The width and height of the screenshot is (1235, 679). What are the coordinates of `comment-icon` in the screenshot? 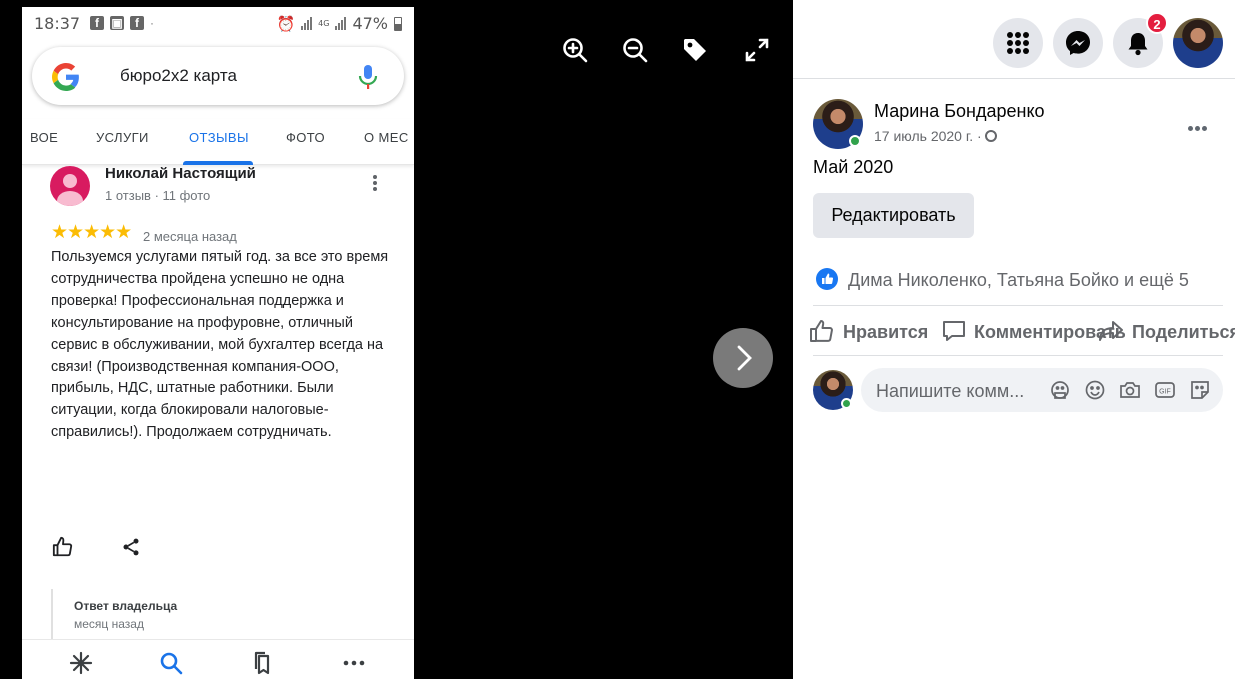 It's located at (954, 331).